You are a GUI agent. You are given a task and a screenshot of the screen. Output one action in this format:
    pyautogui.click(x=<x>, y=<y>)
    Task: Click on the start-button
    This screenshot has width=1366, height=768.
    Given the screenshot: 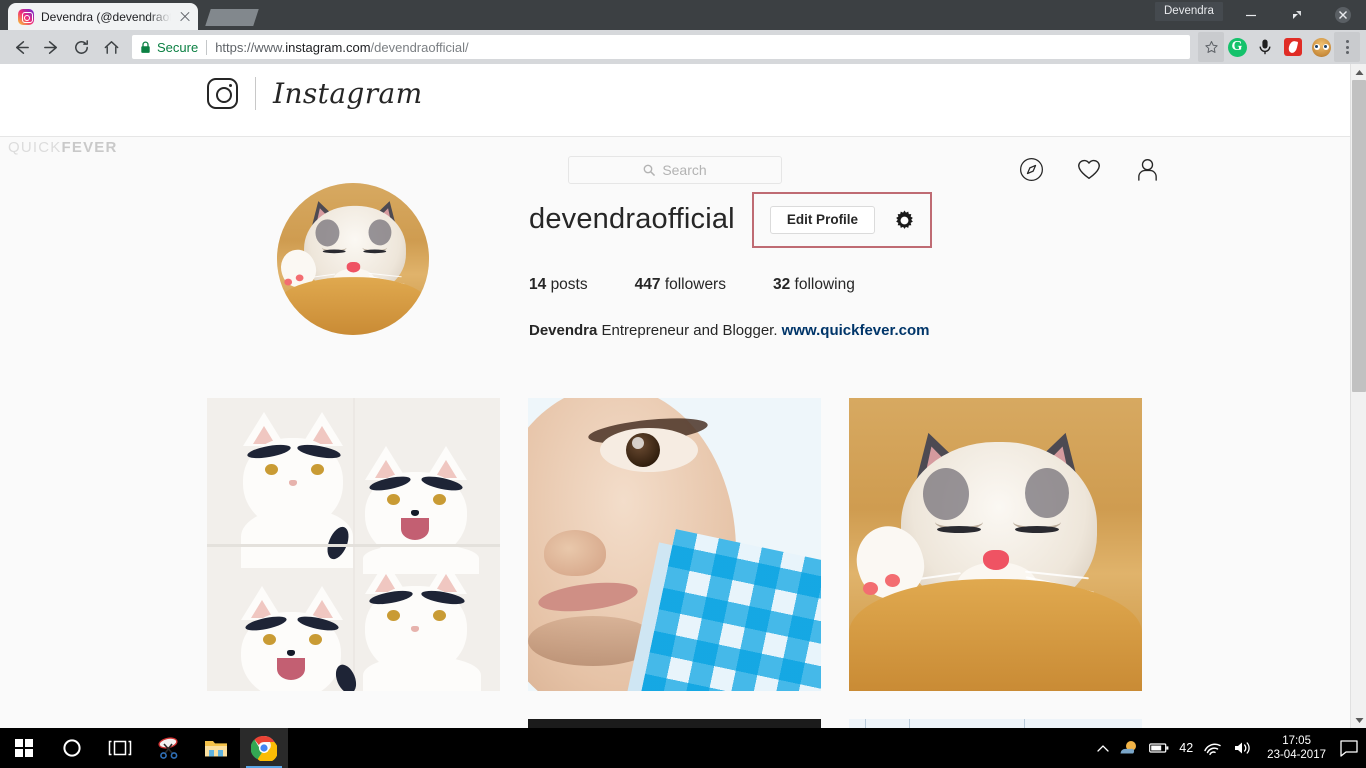 What is the action you would take?
    pyautogui.click(x=24, y=748)
    